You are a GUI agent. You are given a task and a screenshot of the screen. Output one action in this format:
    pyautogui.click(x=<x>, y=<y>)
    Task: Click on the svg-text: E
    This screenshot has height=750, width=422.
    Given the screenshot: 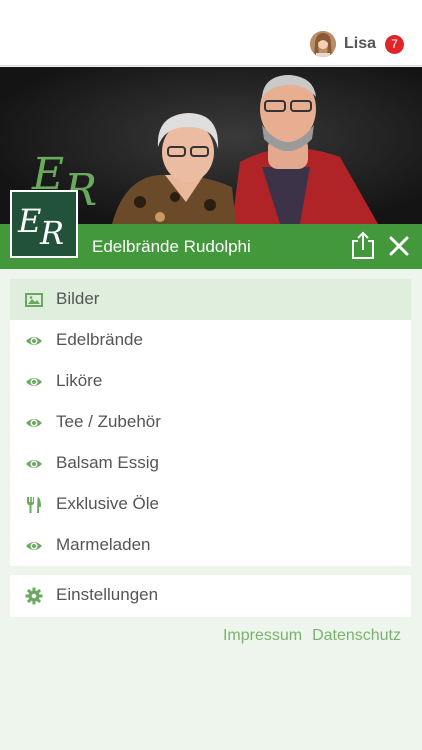 What is the action you would take?
    pyautogui.click(x=29, y=221)
    